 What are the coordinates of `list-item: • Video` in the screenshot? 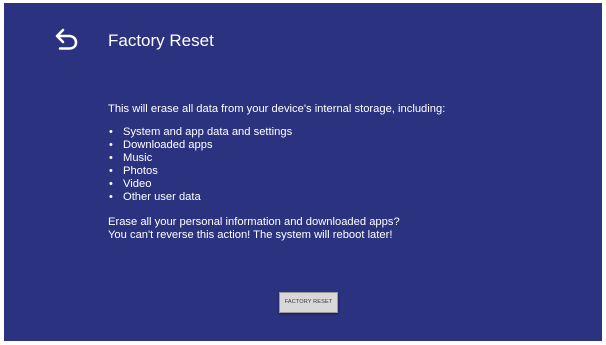 It's located at (343, 184).